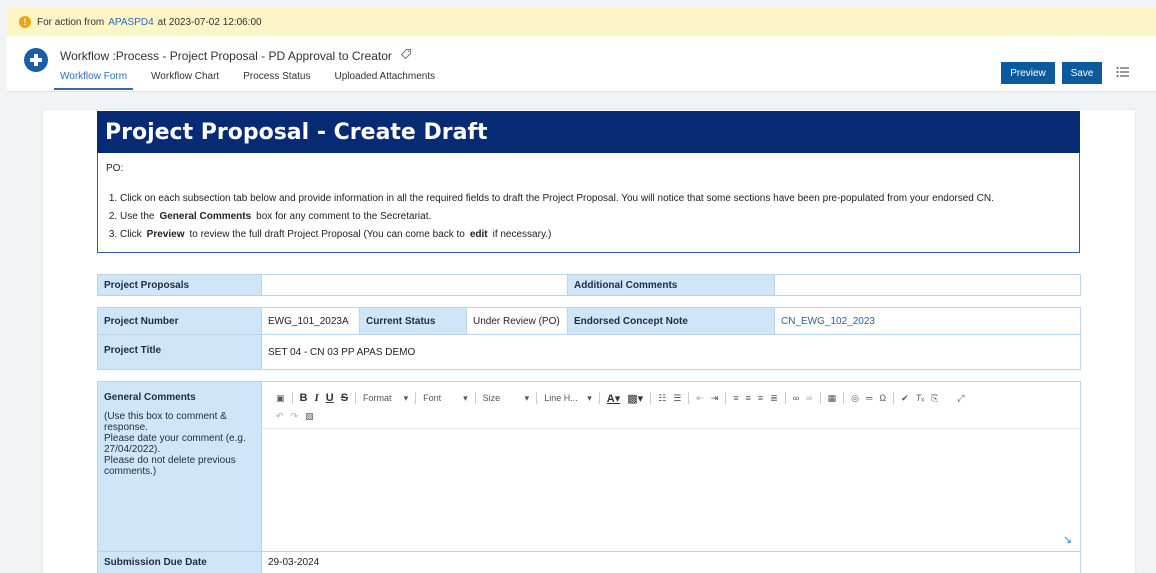 Image resolution: width=1156 pixels, height=573 pixels. What do you see at coordinates (413, 321) in the screenshot?
I see `current-status-label: Current Status` at bounding box center [413, 321].